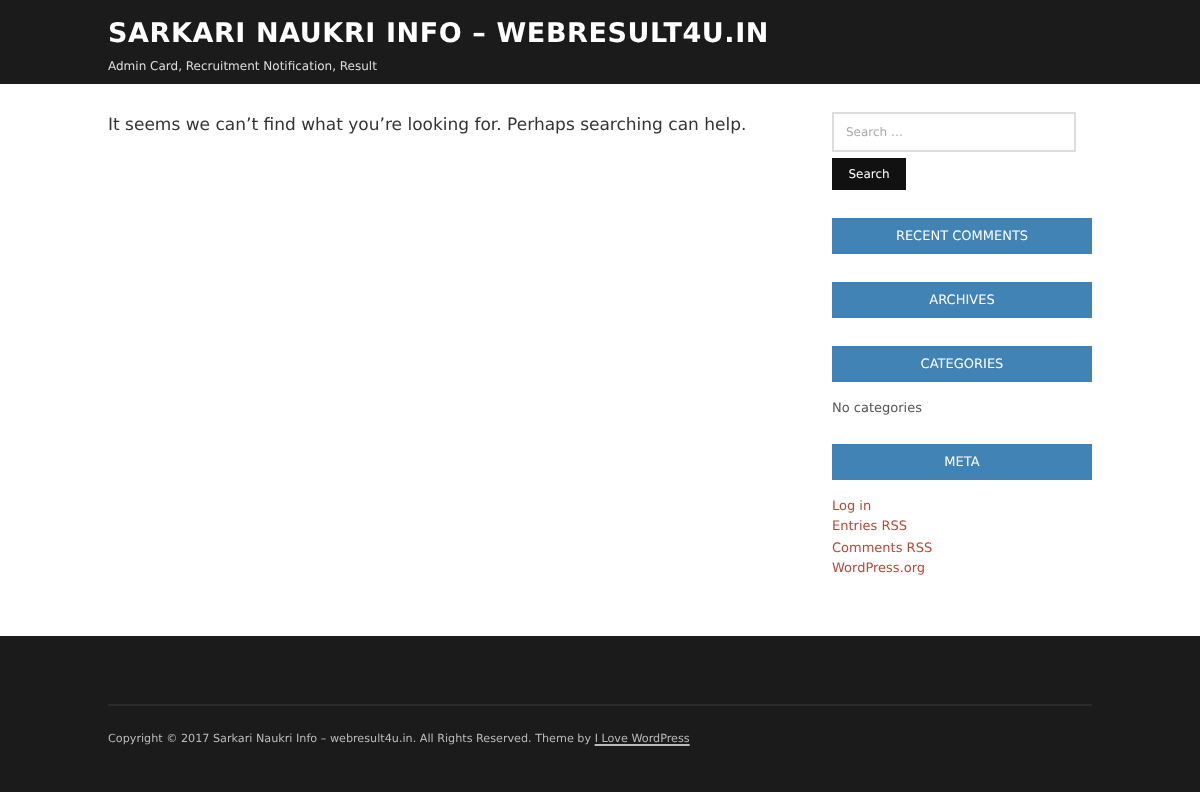  What do you see at coordinates (427, 126) in the screenshot?
I see `not-found-message: It seems we can’t find what you’re looking for. Perhaps searching can help.` at bounding box center [427, 126].